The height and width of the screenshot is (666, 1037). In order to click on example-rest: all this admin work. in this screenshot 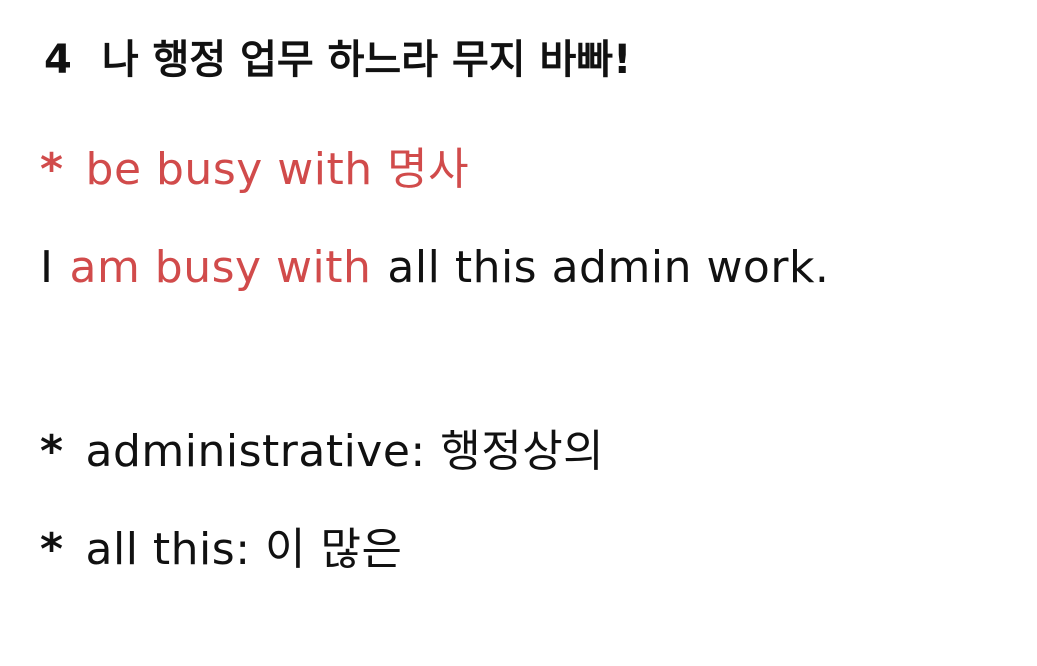, I will do `click(608, 267)`.